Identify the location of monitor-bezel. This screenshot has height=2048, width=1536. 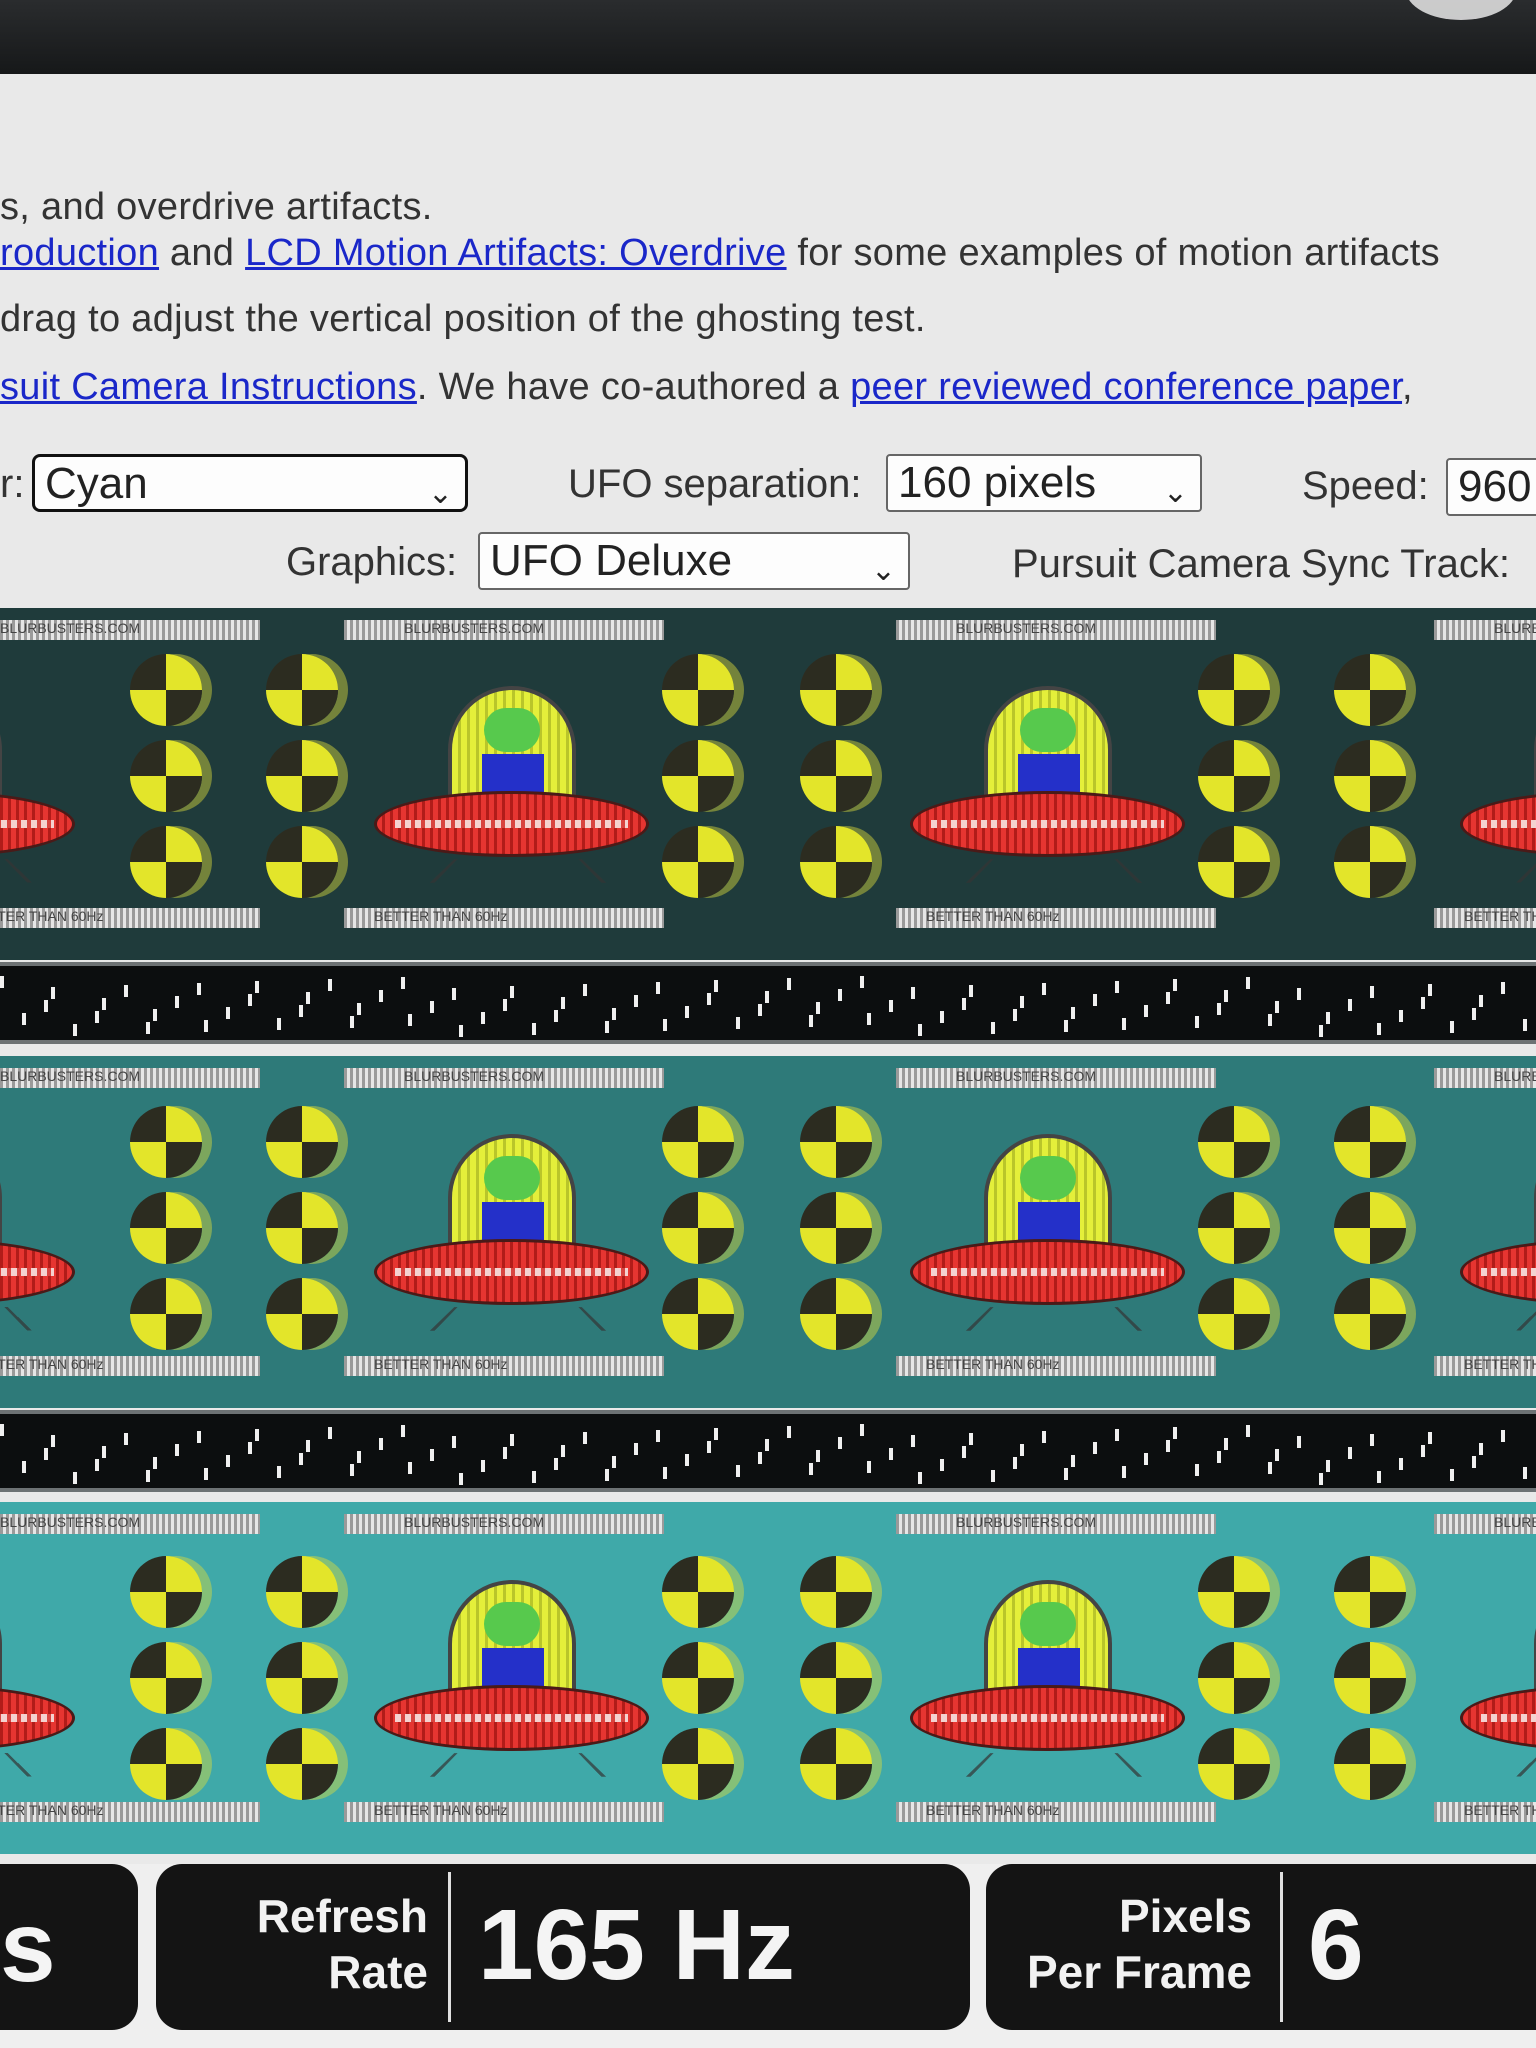
(768, 37).